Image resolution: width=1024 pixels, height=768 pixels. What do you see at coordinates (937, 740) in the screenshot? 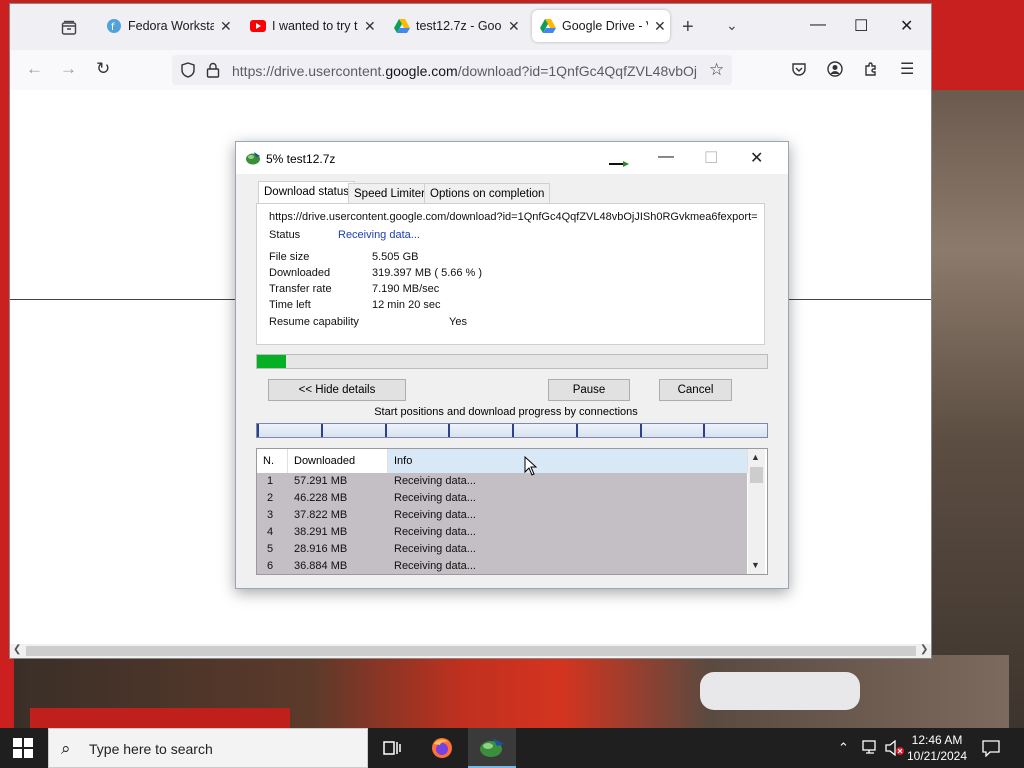
I see `clock-time: 12:46 AM` at bounding box center [937, 740].